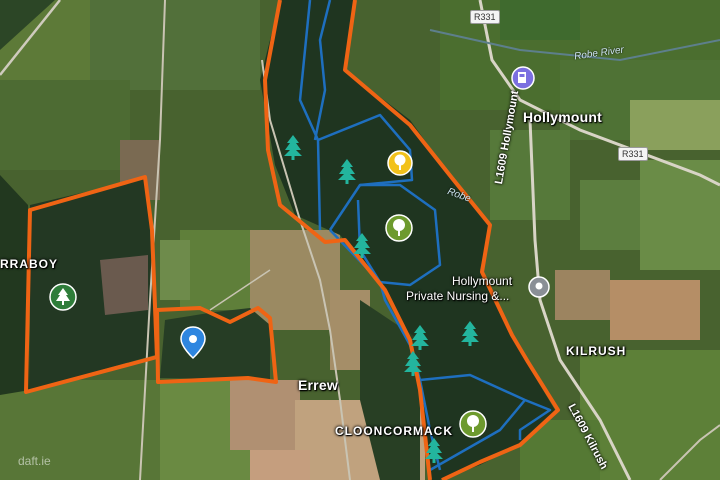  Describe the element at coordinates (539, 287) in the screenshot. I see `poi-marker-icon` at that location.